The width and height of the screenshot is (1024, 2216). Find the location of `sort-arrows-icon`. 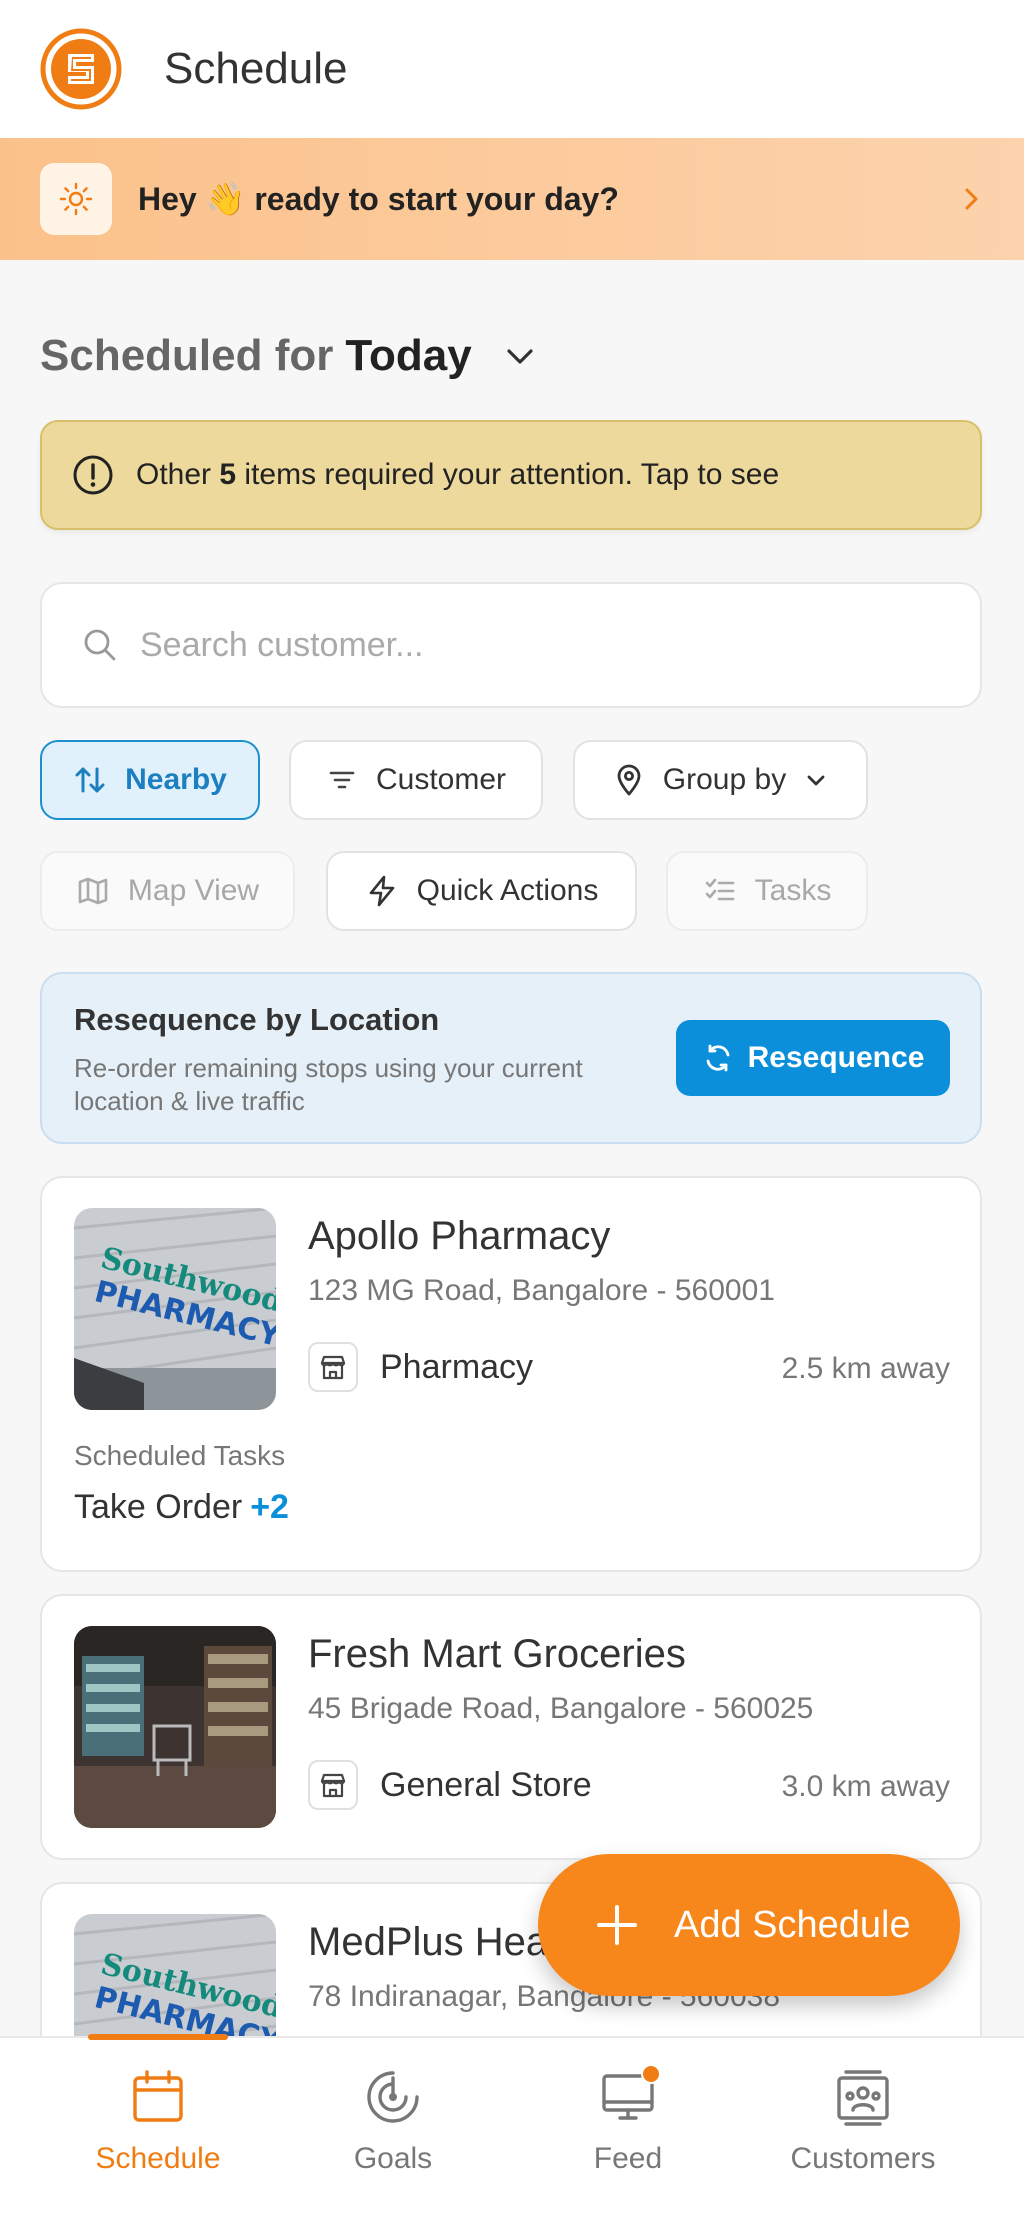

sort-arrows-icon is located at coordinates (90, 780).